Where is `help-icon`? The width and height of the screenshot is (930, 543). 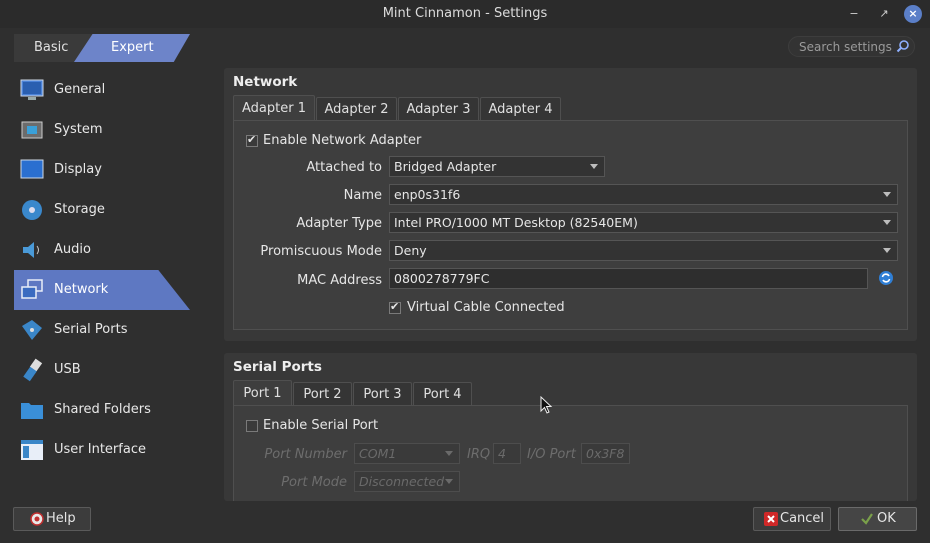
help-icon is located at coordinates (37, 519).